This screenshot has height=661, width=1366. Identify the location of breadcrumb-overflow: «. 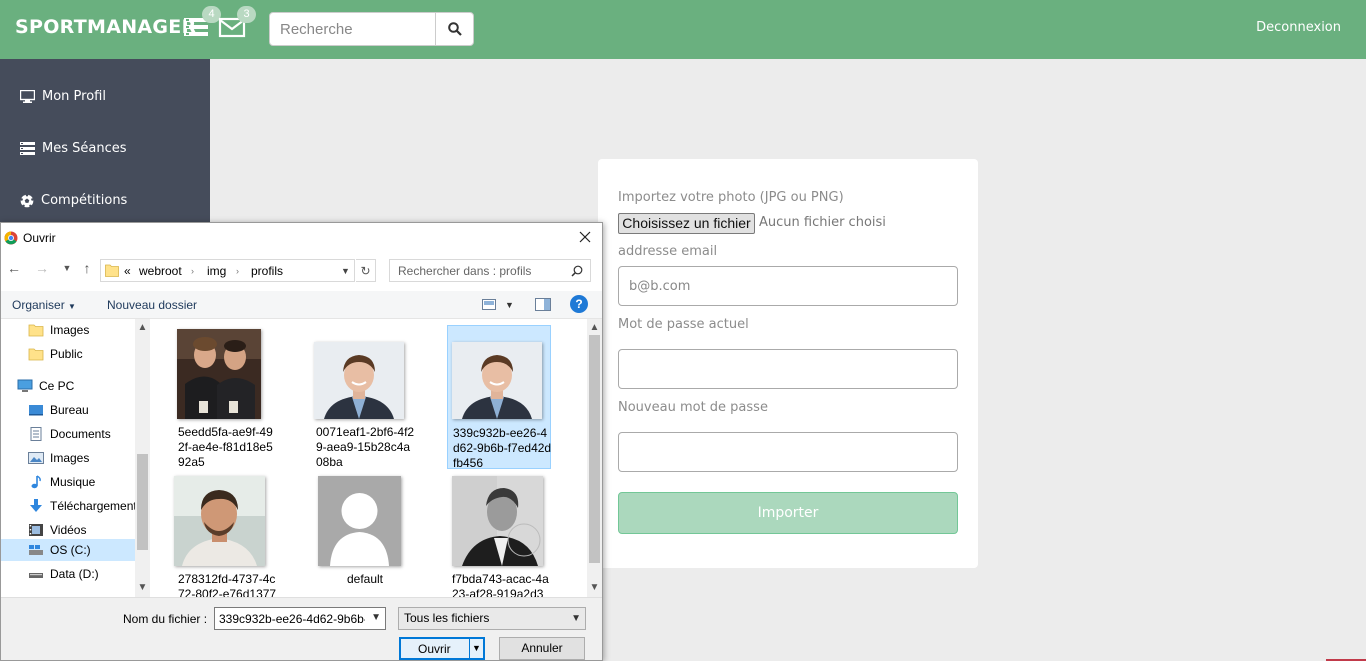
(127, 271).